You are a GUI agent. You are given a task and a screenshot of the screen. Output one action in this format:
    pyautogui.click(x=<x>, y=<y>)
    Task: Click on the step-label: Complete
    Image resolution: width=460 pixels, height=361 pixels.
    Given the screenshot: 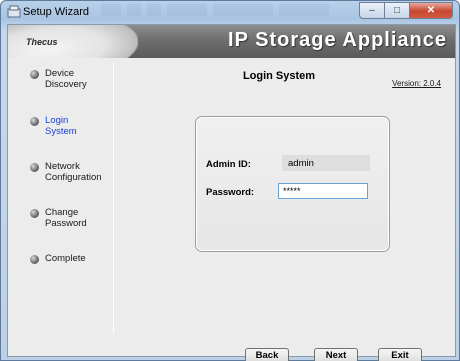 What is the action you would take?
    pyautogui.click(x=65, y=258)
    